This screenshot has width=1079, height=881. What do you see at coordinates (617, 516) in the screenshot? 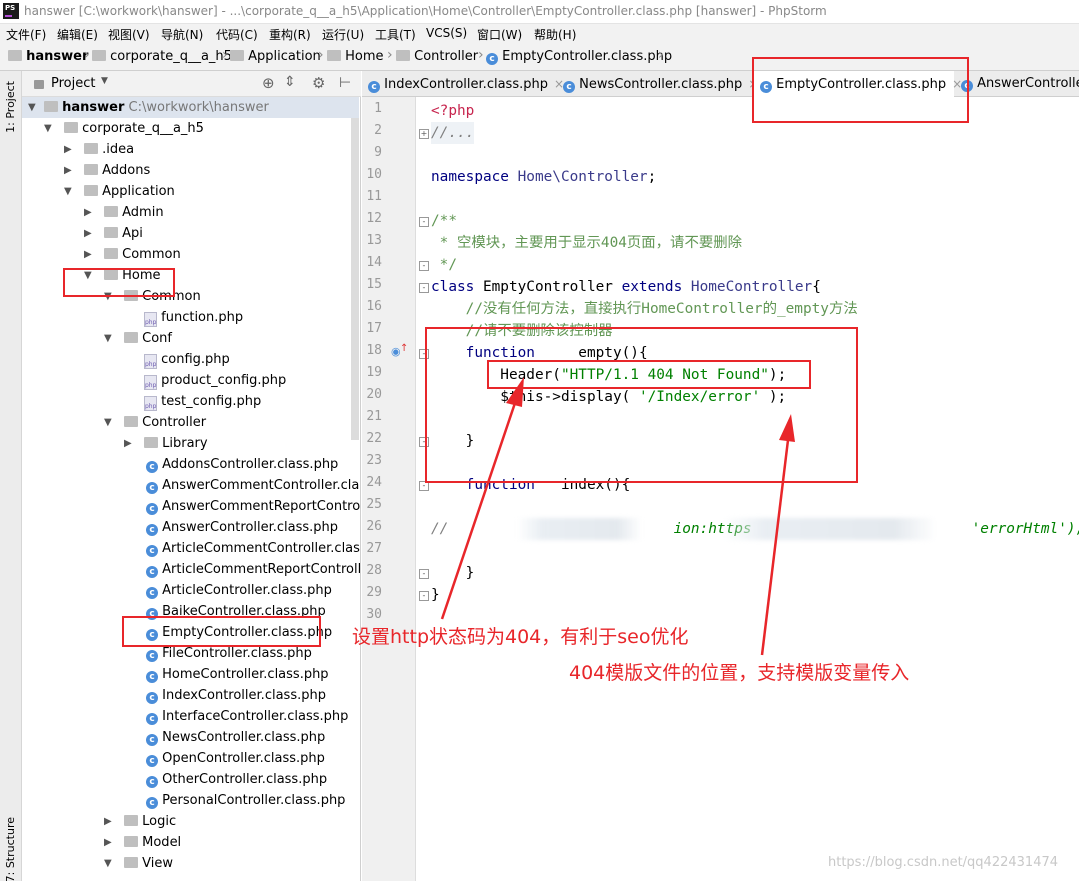
I see `annotation-arrows` at bounding box center [617, 516].